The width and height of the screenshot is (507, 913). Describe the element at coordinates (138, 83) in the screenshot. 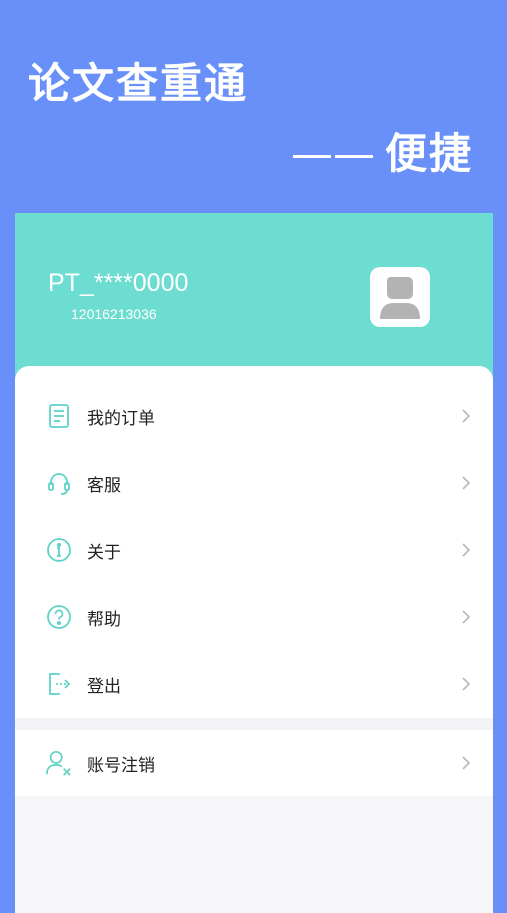

I see `app-title: 论文查重通` at that location.